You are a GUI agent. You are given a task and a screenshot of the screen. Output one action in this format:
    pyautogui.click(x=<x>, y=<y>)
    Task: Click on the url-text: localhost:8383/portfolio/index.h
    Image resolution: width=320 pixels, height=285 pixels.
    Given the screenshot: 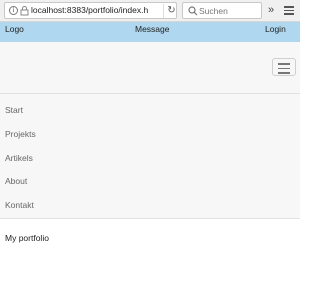 What is the action you would take?
    pyautogui.click(x=94, y=10)
    